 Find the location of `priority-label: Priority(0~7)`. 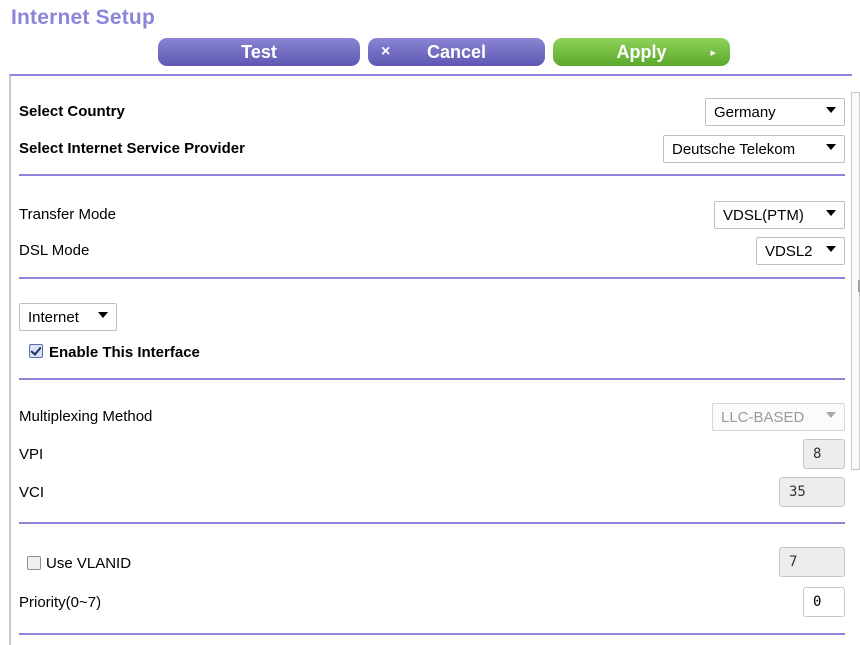

priority-label: Priority(0~7) is located at coordinates (60, 602).